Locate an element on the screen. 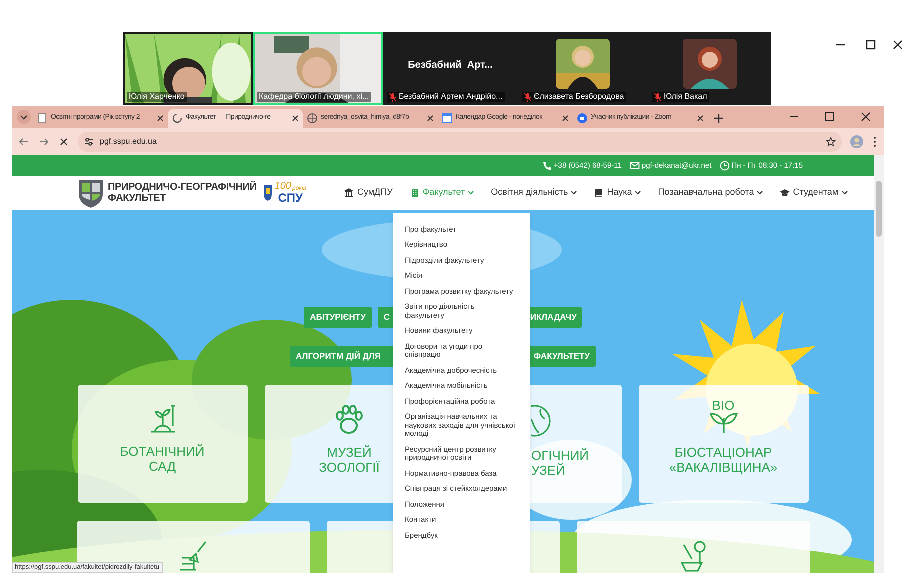  video-camera-icon is located at coordinates (582, 118).